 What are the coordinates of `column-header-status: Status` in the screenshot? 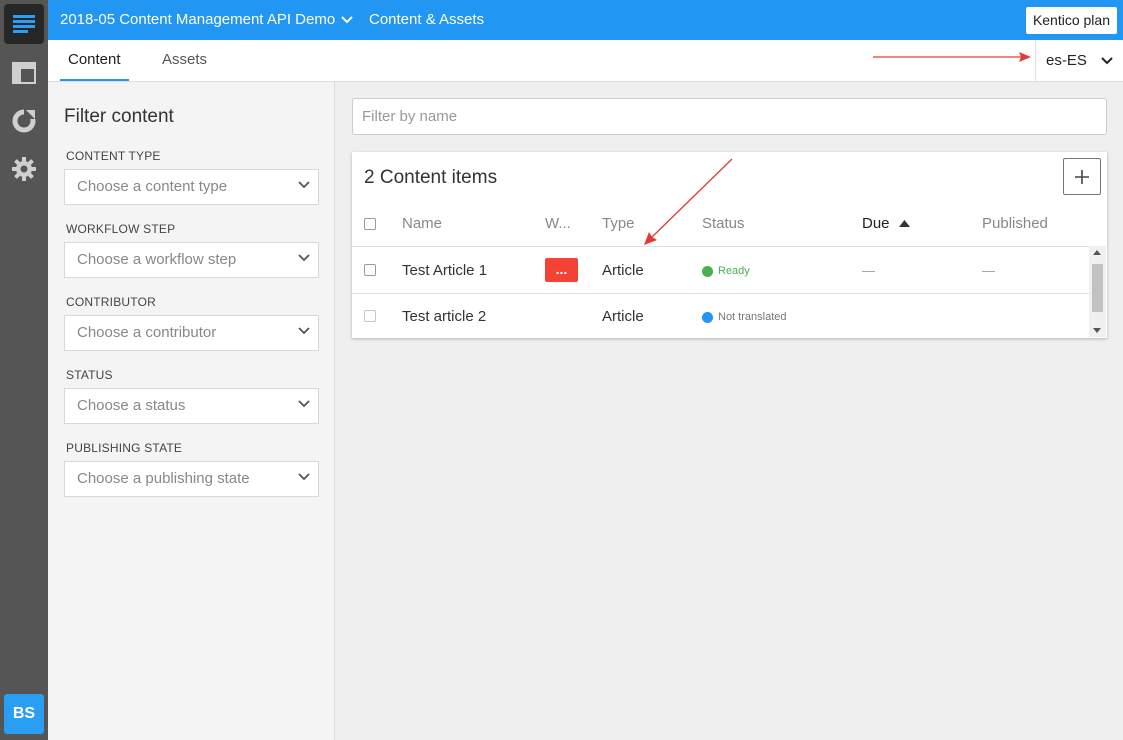 It's located at (723, 223).